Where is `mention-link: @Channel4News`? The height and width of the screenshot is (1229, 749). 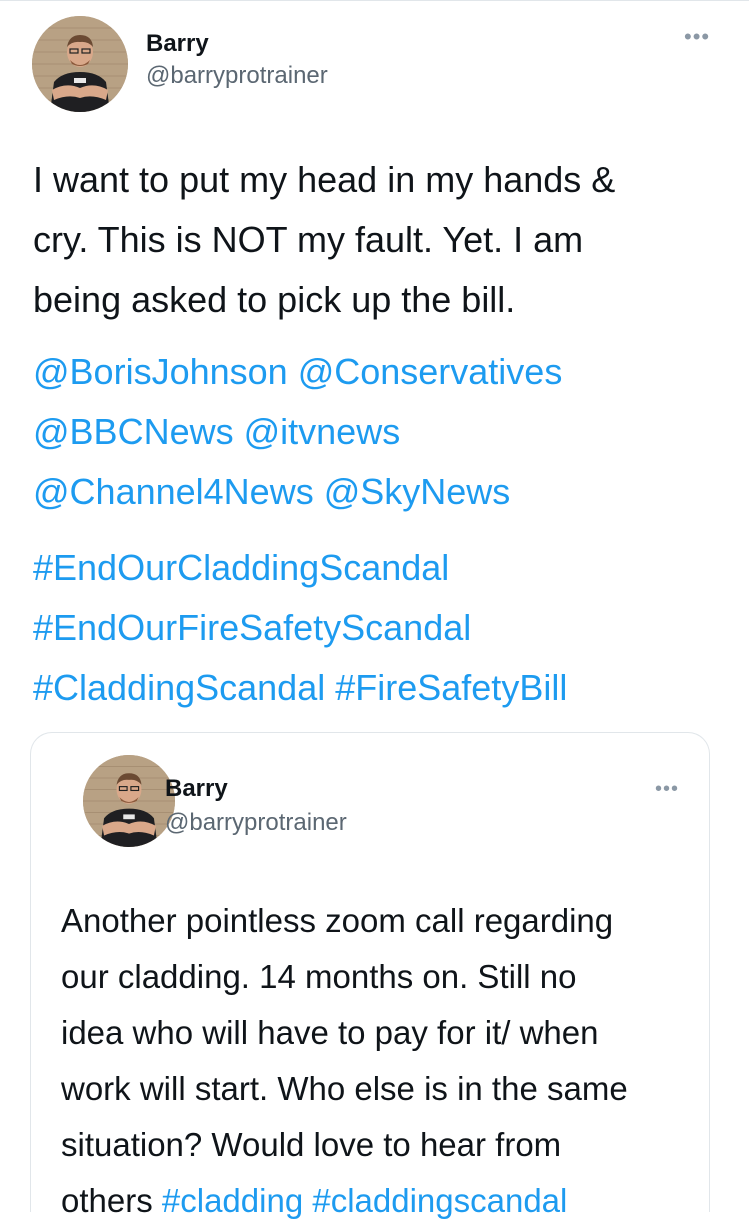 mention-link: @Channel4News is located at coordinates (173, 491).